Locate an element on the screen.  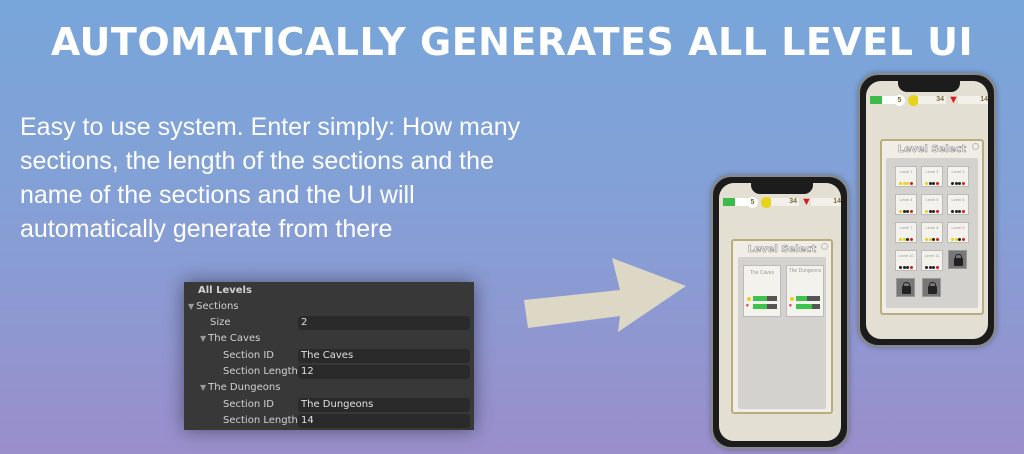
size-field: 2 is located at coordinates (384, 323).